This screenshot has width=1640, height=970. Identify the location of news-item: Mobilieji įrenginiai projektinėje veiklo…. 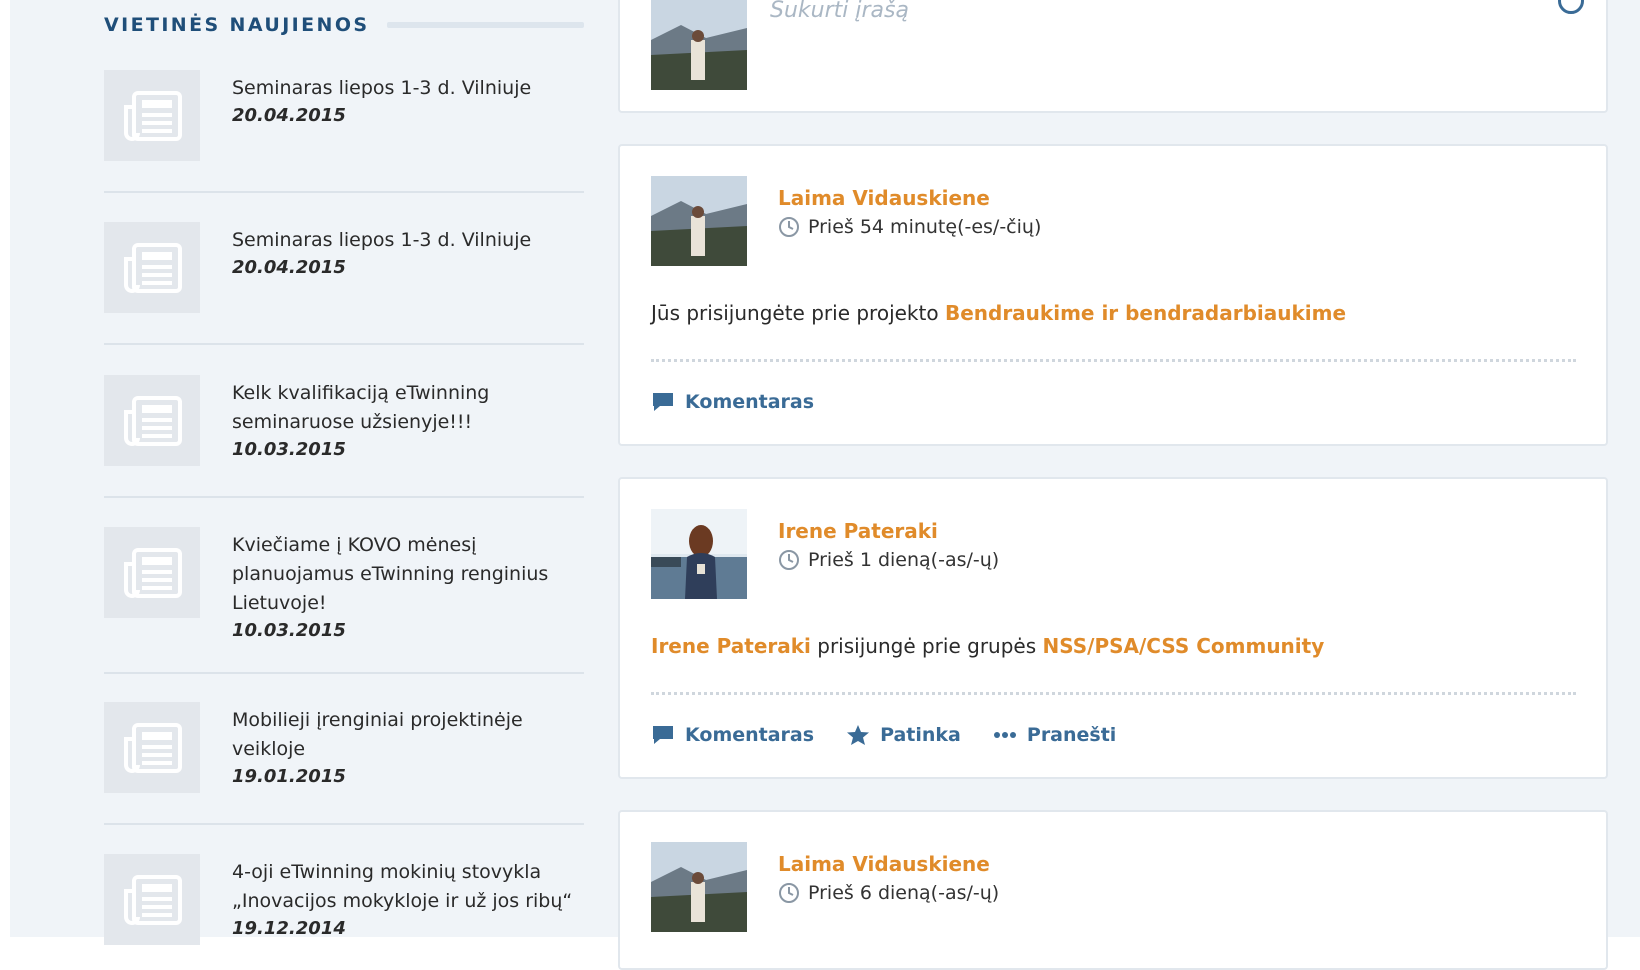
(344, 763).